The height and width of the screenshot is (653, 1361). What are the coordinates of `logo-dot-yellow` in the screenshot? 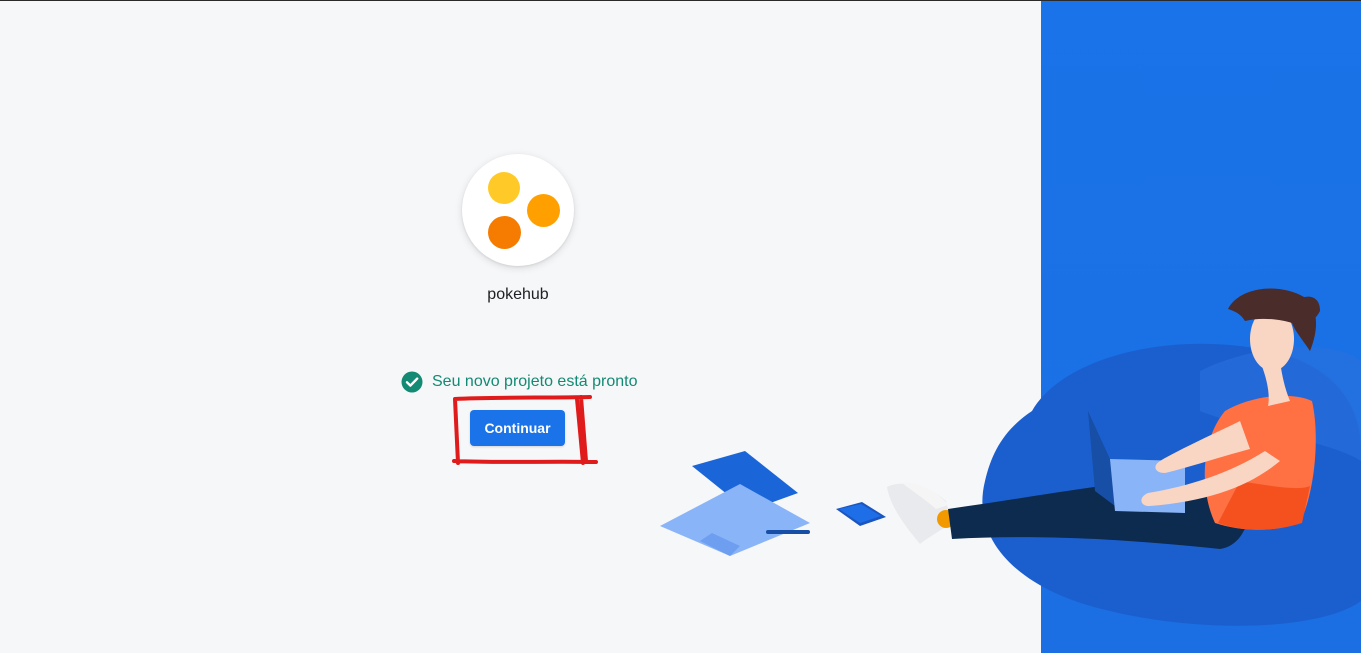 It's located at (504, 188).